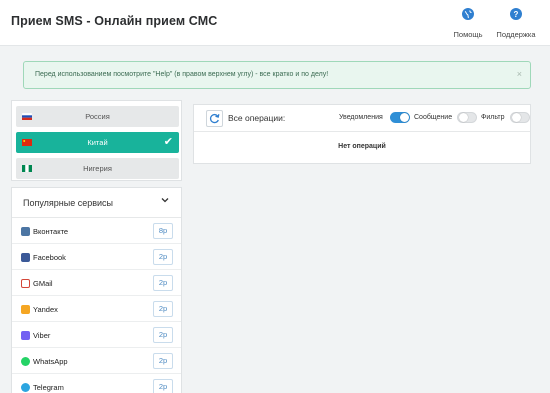 This screenshot has width=550, height=393. Describe the element at coordinates (433, 117) in the screenshot. I see `message-label: Сообщение` at that location.